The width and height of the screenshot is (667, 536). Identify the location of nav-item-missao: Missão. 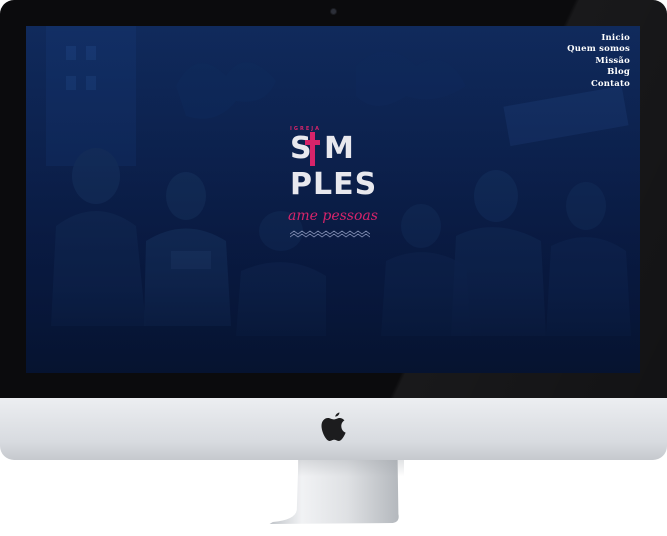
(598, 61).